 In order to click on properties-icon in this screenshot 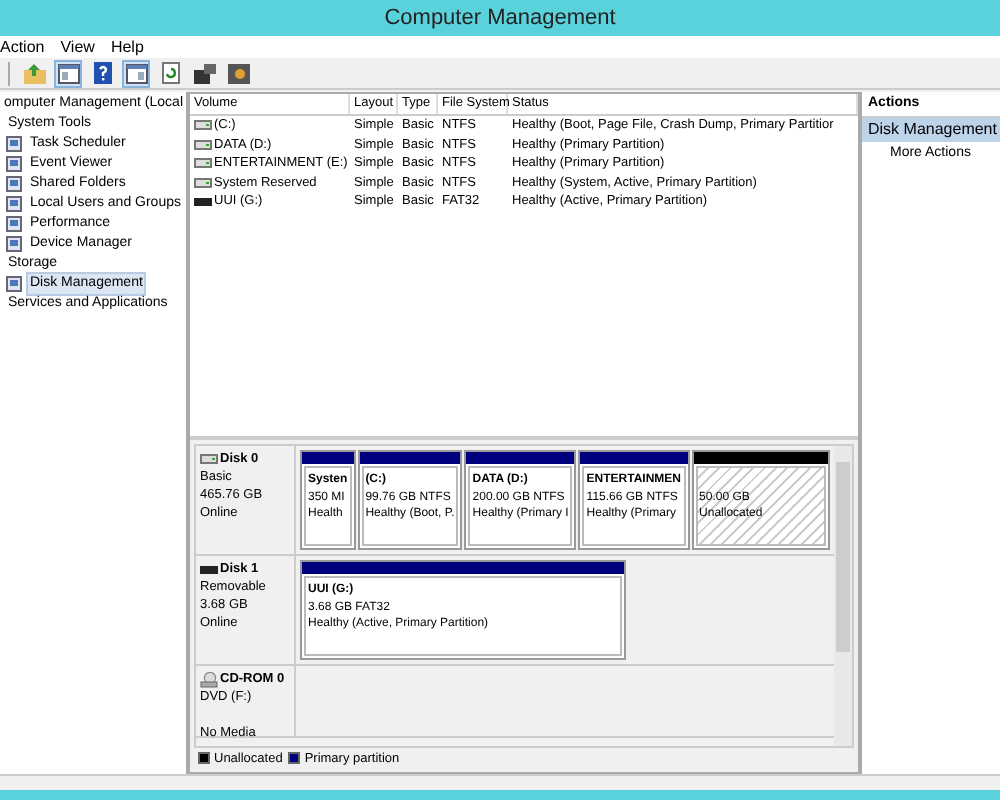, I will do `click(238, 73)`.